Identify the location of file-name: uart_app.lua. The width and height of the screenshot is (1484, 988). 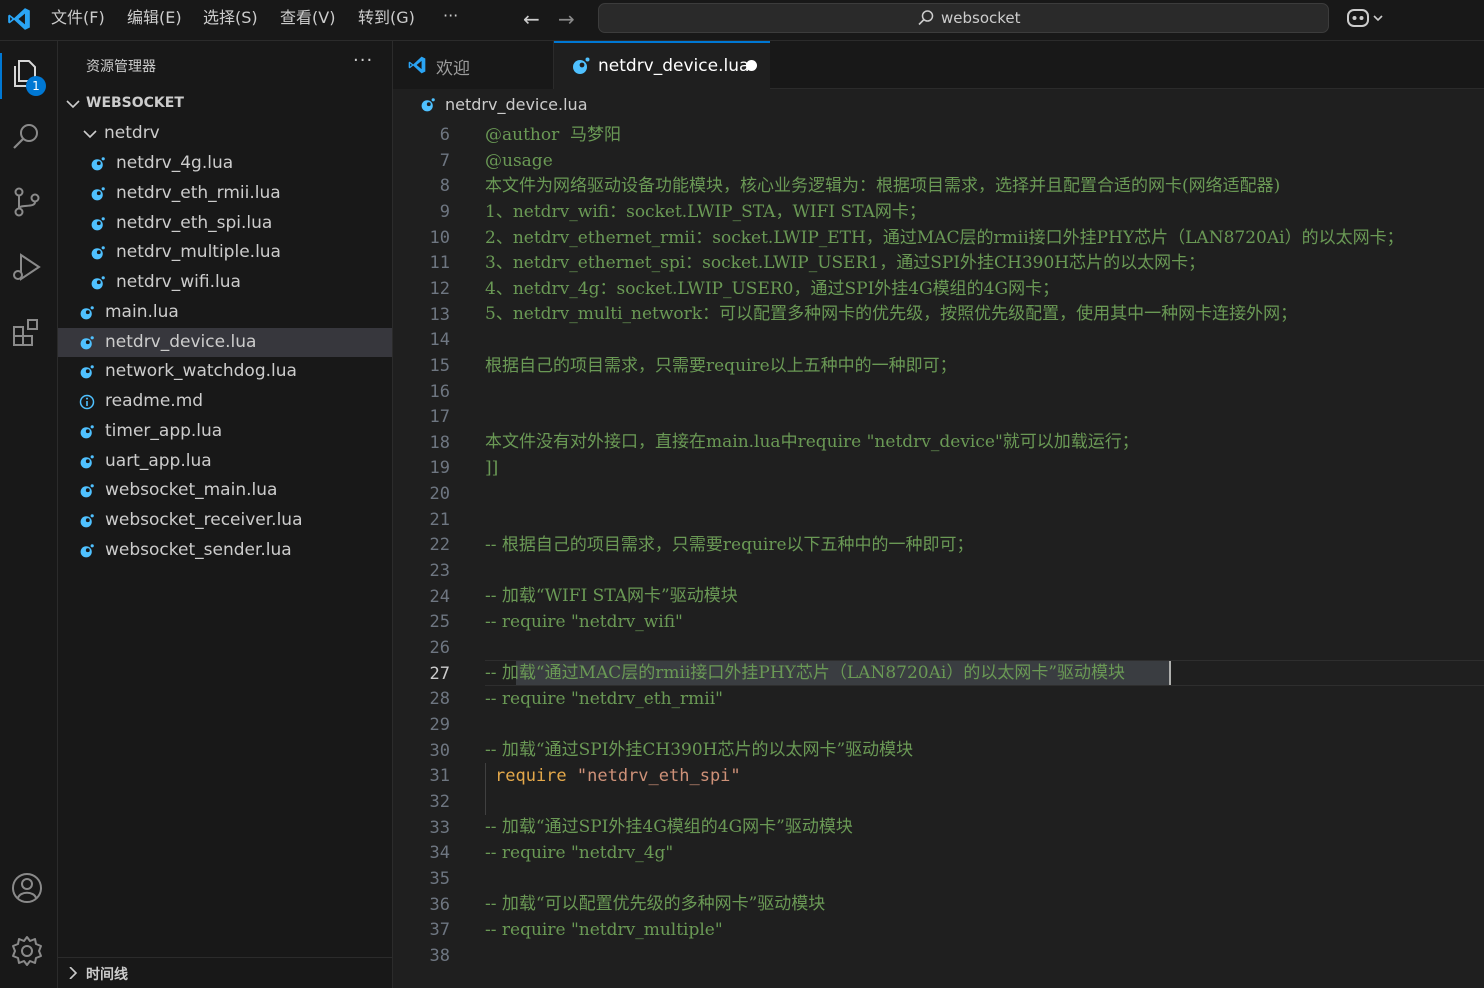
(158, 460).